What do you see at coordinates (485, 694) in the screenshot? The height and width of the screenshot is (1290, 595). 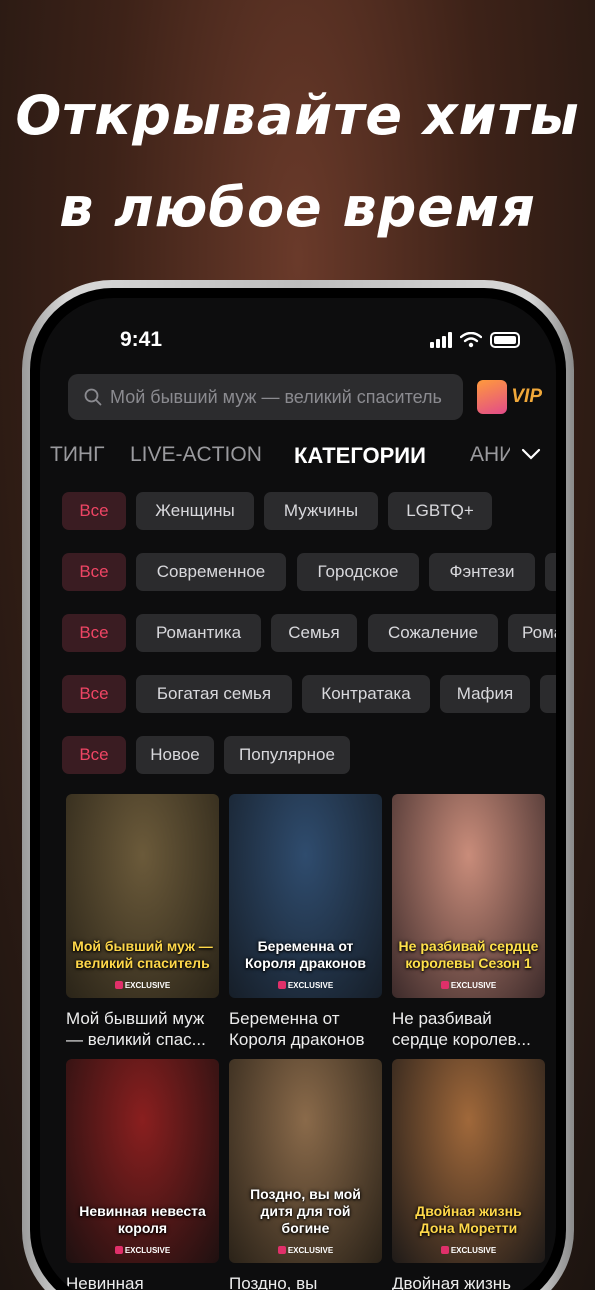 I see `chip-mafia: Мафия` at bounding box center [485, 694].